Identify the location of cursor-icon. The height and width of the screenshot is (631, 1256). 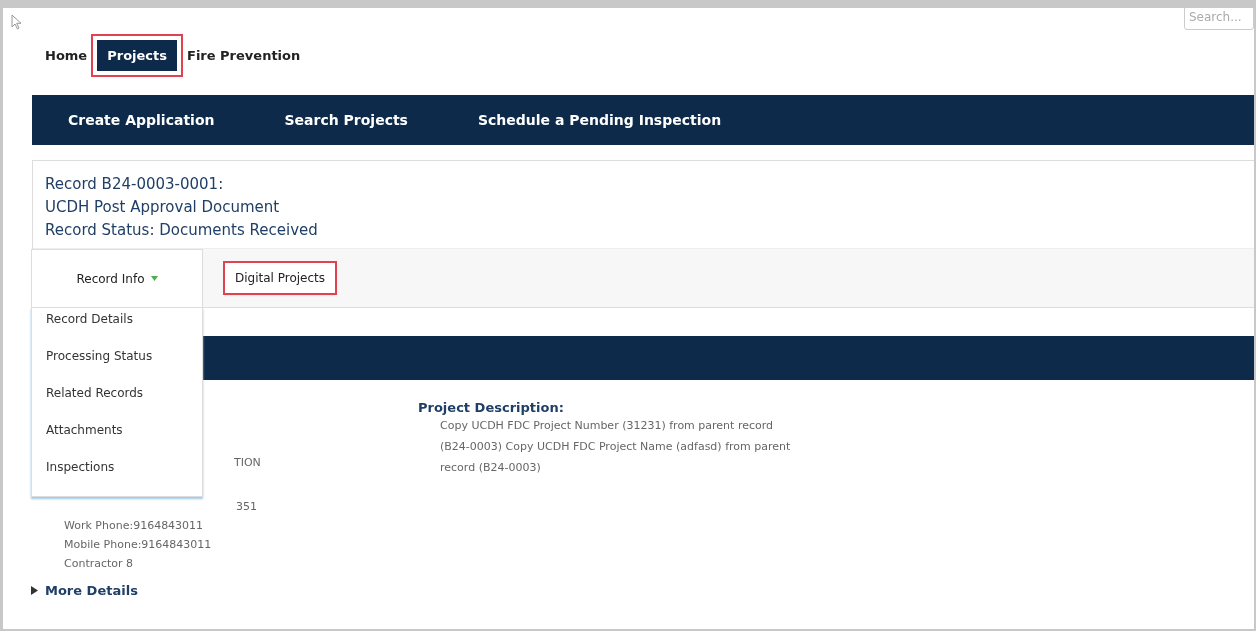
(17, 22).